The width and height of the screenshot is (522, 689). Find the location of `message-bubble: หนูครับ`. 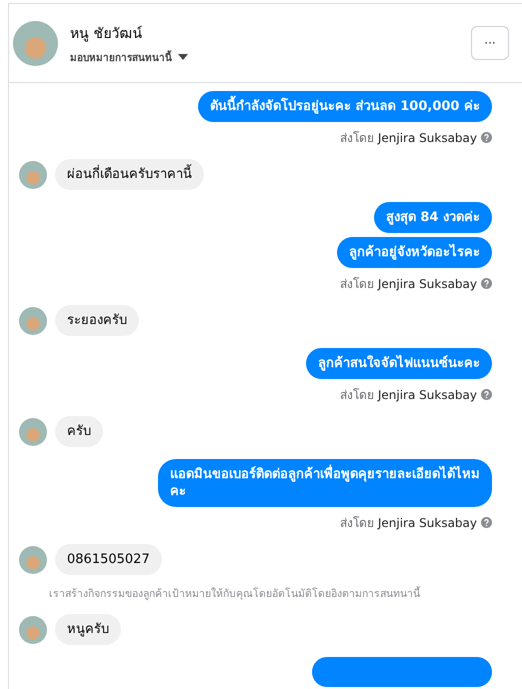

message-bubble: หนูครับ is located at coordinates (88, 629).